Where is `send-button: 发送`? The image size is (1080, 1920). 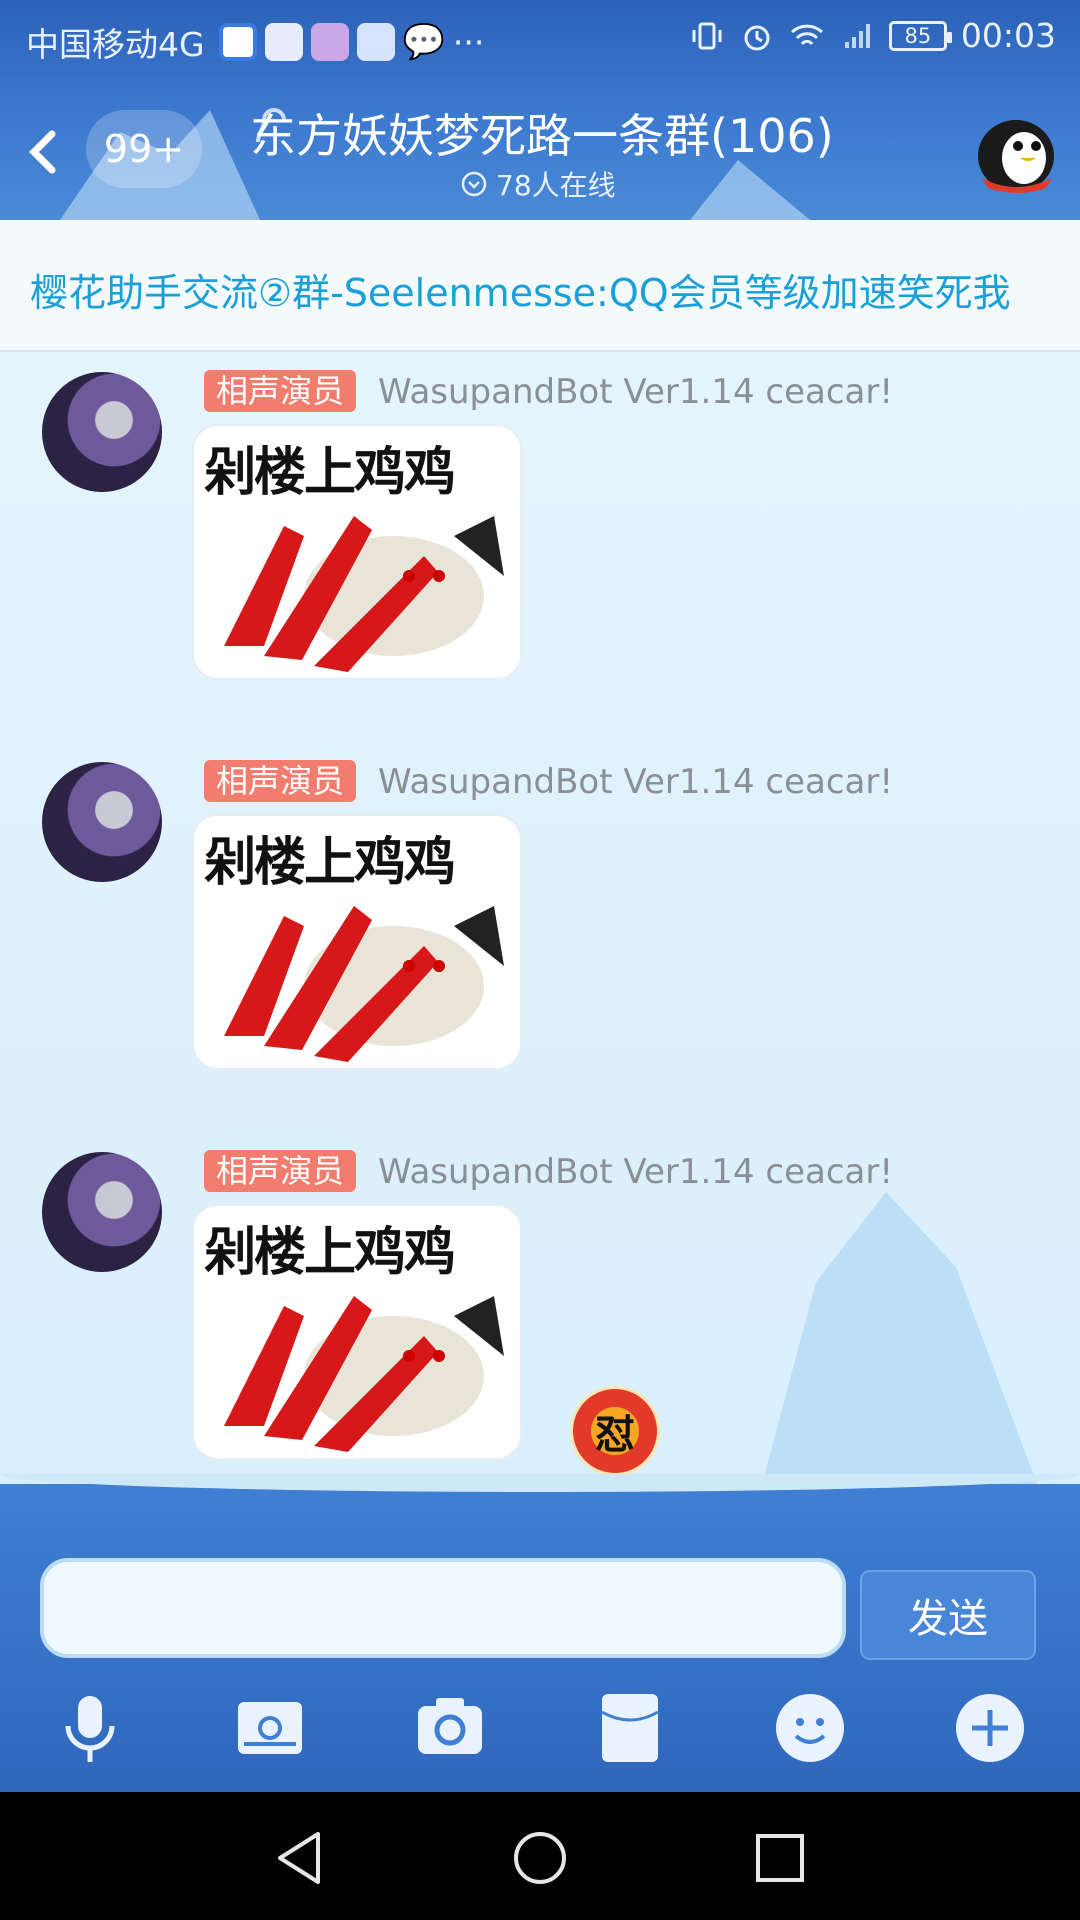
send-button: 发送 is located at coordinates (948, 1615).